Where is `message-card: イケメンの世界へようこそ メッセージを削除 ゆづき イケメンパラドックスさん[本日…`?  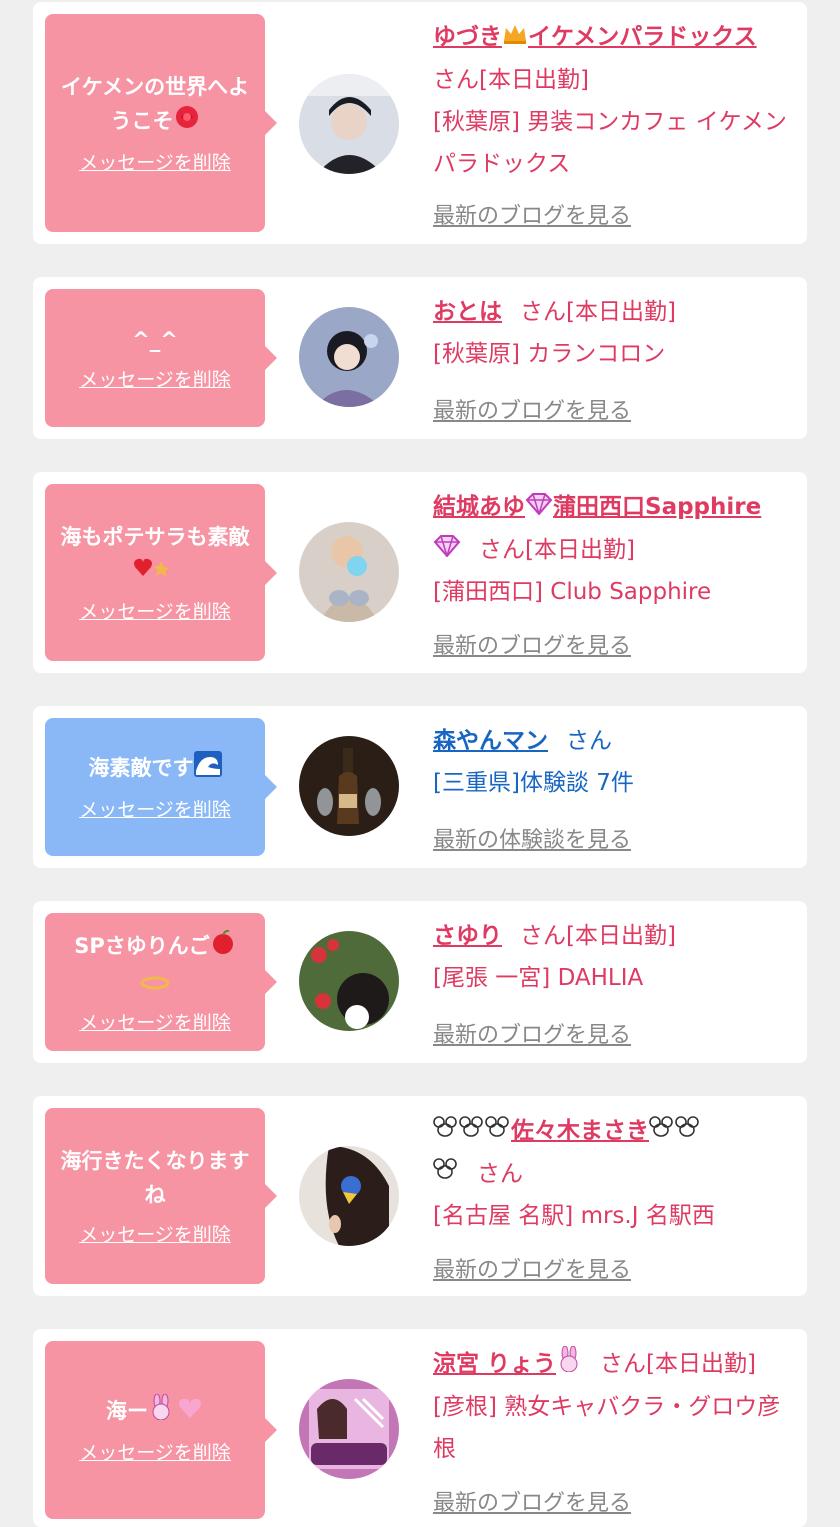
message-card: イケメンの世界へようこそ メッセージを削除 ゆづき イケメンパラドックスさん[本日… is located at coordinates (420, 123).